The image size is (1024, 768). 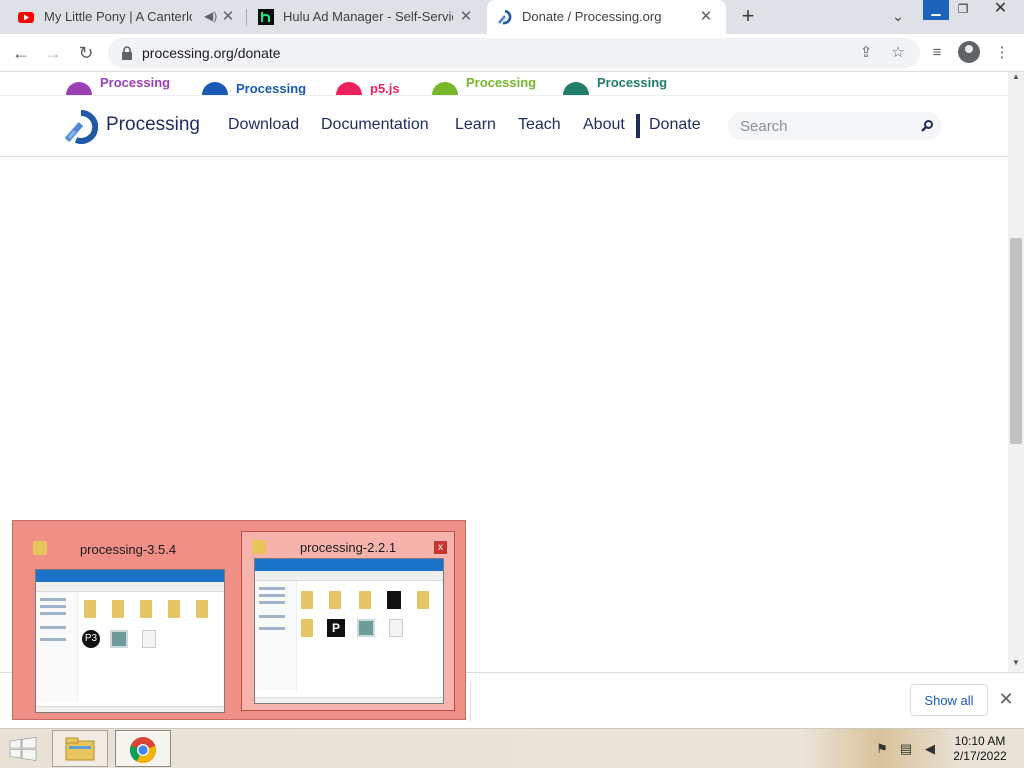 I want to click on back-button: ←, so click(x=21, y=53).